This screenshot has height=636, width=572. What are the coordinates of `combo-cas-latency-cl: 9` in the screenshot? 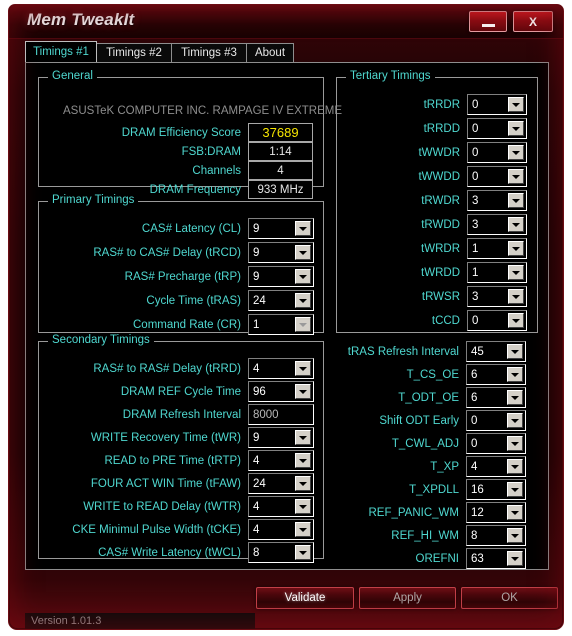 It's located at (281, 228).